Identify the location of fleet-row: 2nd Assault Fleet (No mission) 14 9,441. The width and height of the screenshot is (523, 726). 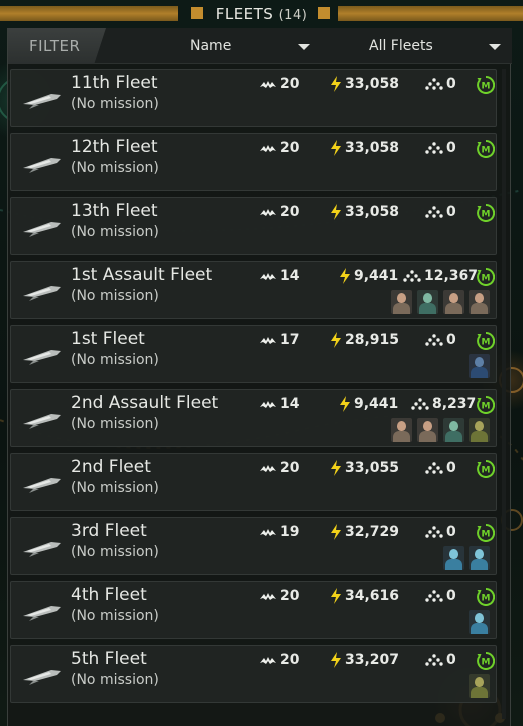
(253, 418).